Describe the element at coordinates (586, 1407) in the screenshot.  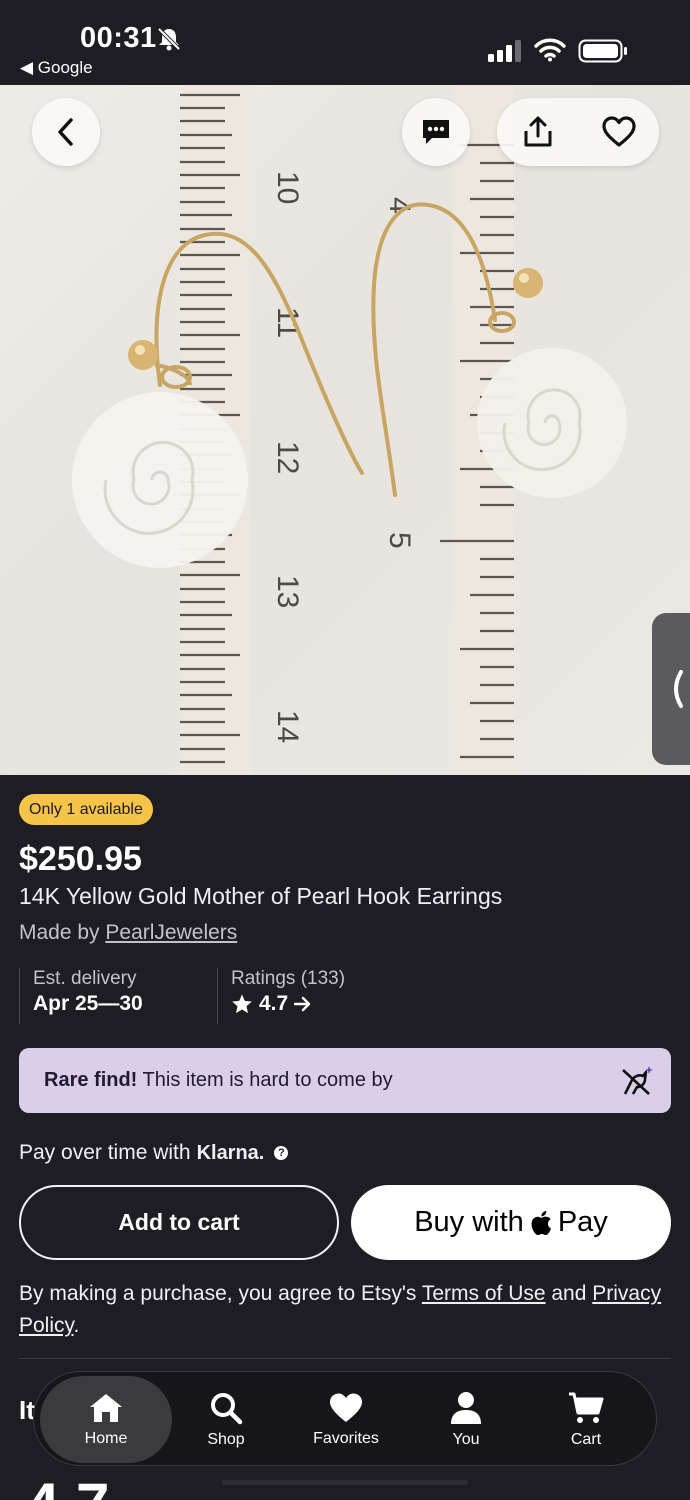
I see `cart-icon` at that location.